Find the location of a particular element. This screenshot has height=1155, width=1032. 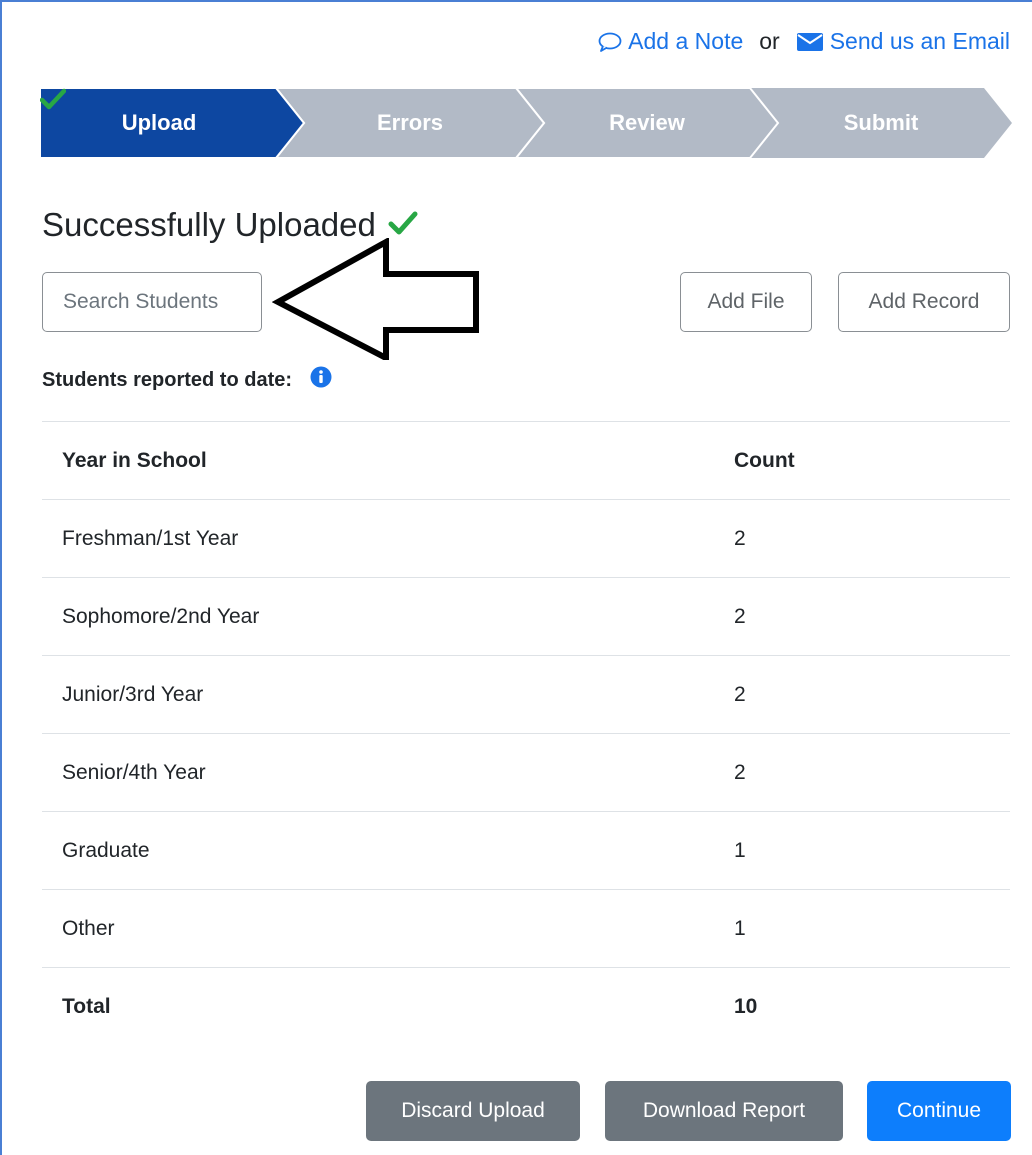

send-email-link: Send us an Email is located at coordinates (903, 41).